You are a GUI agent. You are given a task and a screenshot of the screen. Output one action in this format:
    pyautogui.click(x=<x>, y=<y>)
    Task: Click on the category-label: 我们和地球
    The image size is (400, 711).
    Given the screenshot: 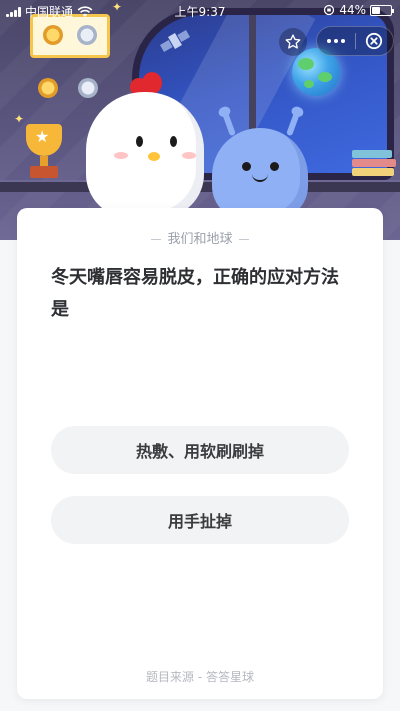 What is the action you would take?
    pyautogui.click(x=200, y=237)
    